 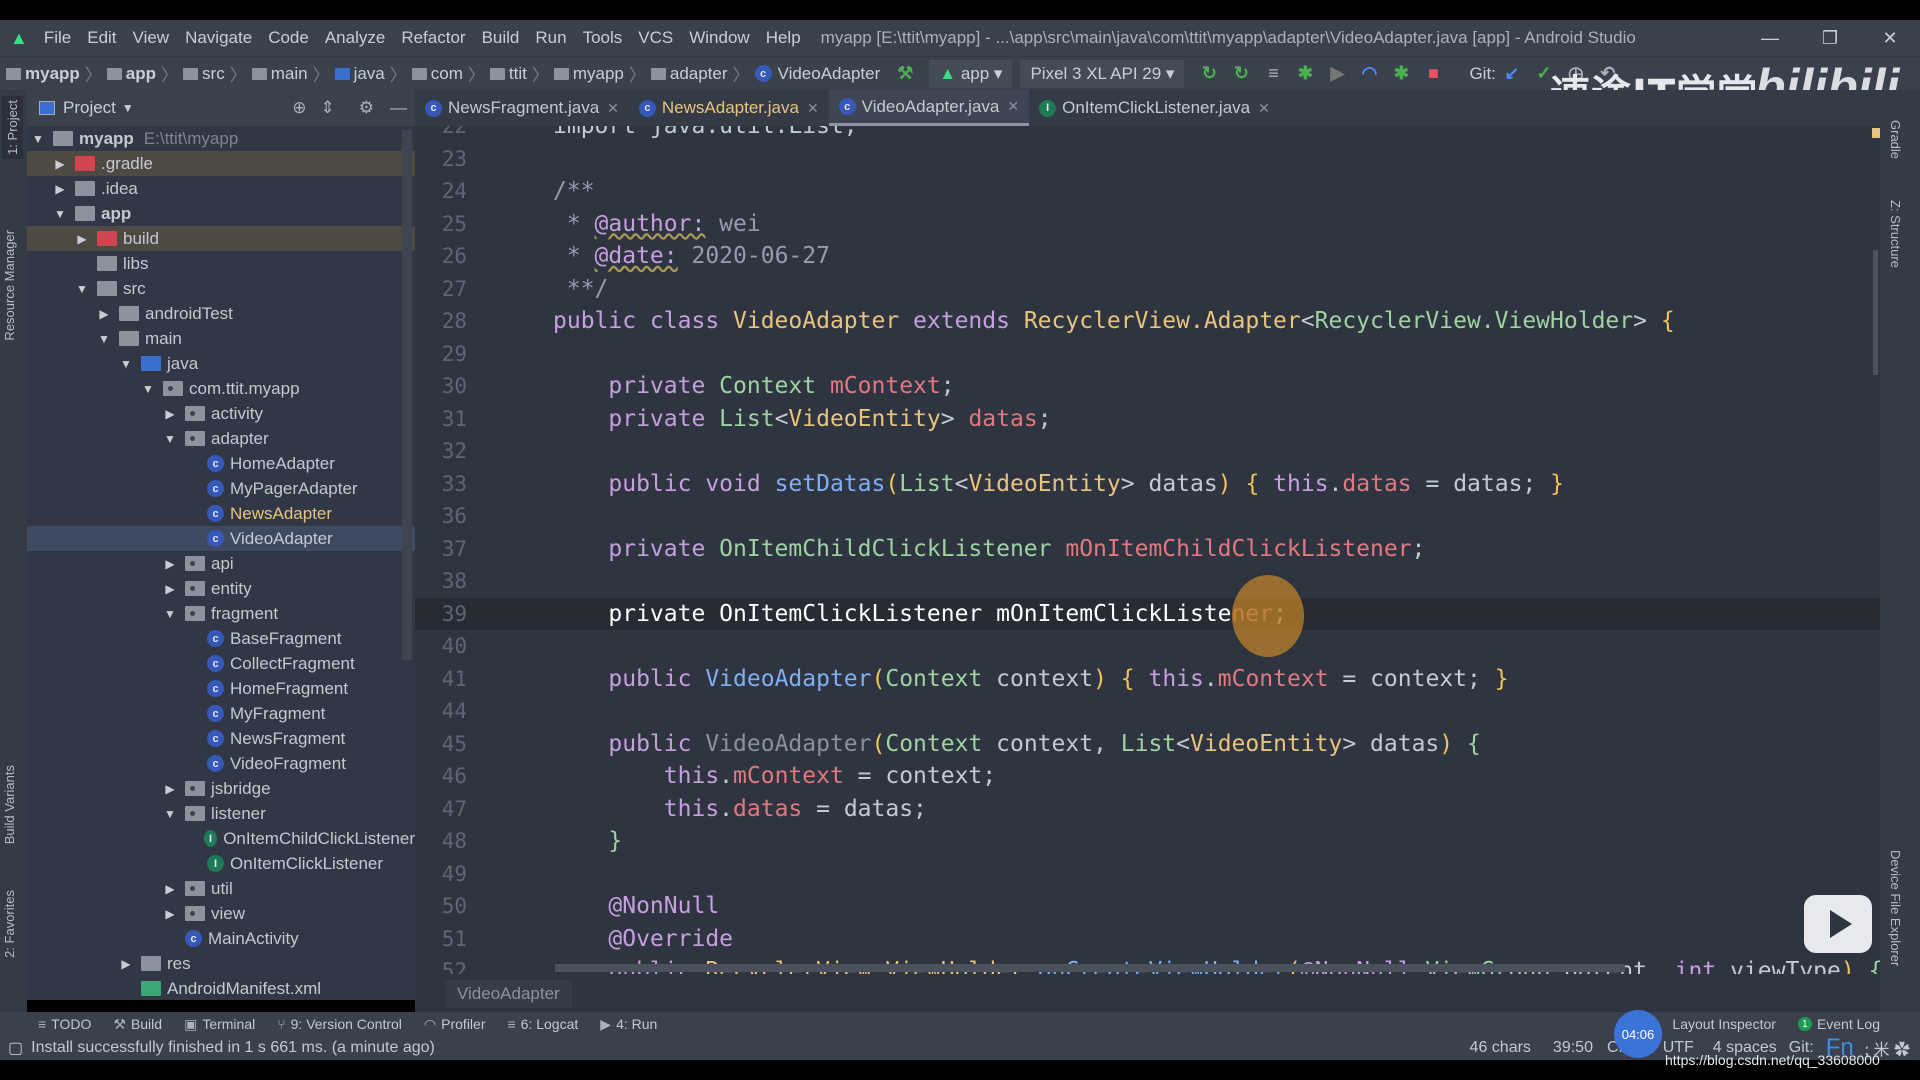 What do you see at coordinates (151, 38) in the screenshot?
I see `menu-view: View` at bounding box center [151, 38].